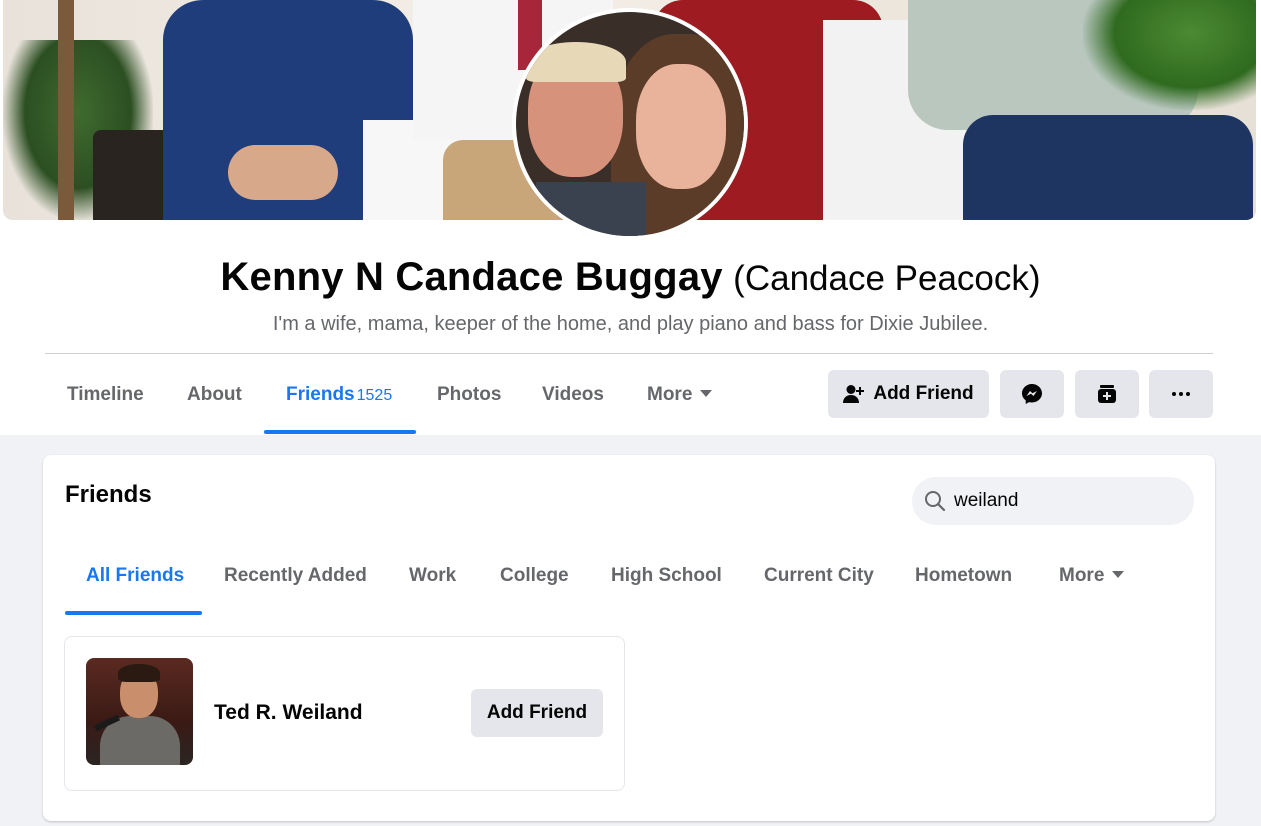  I want to click on profile-picture, so click(630, 124).